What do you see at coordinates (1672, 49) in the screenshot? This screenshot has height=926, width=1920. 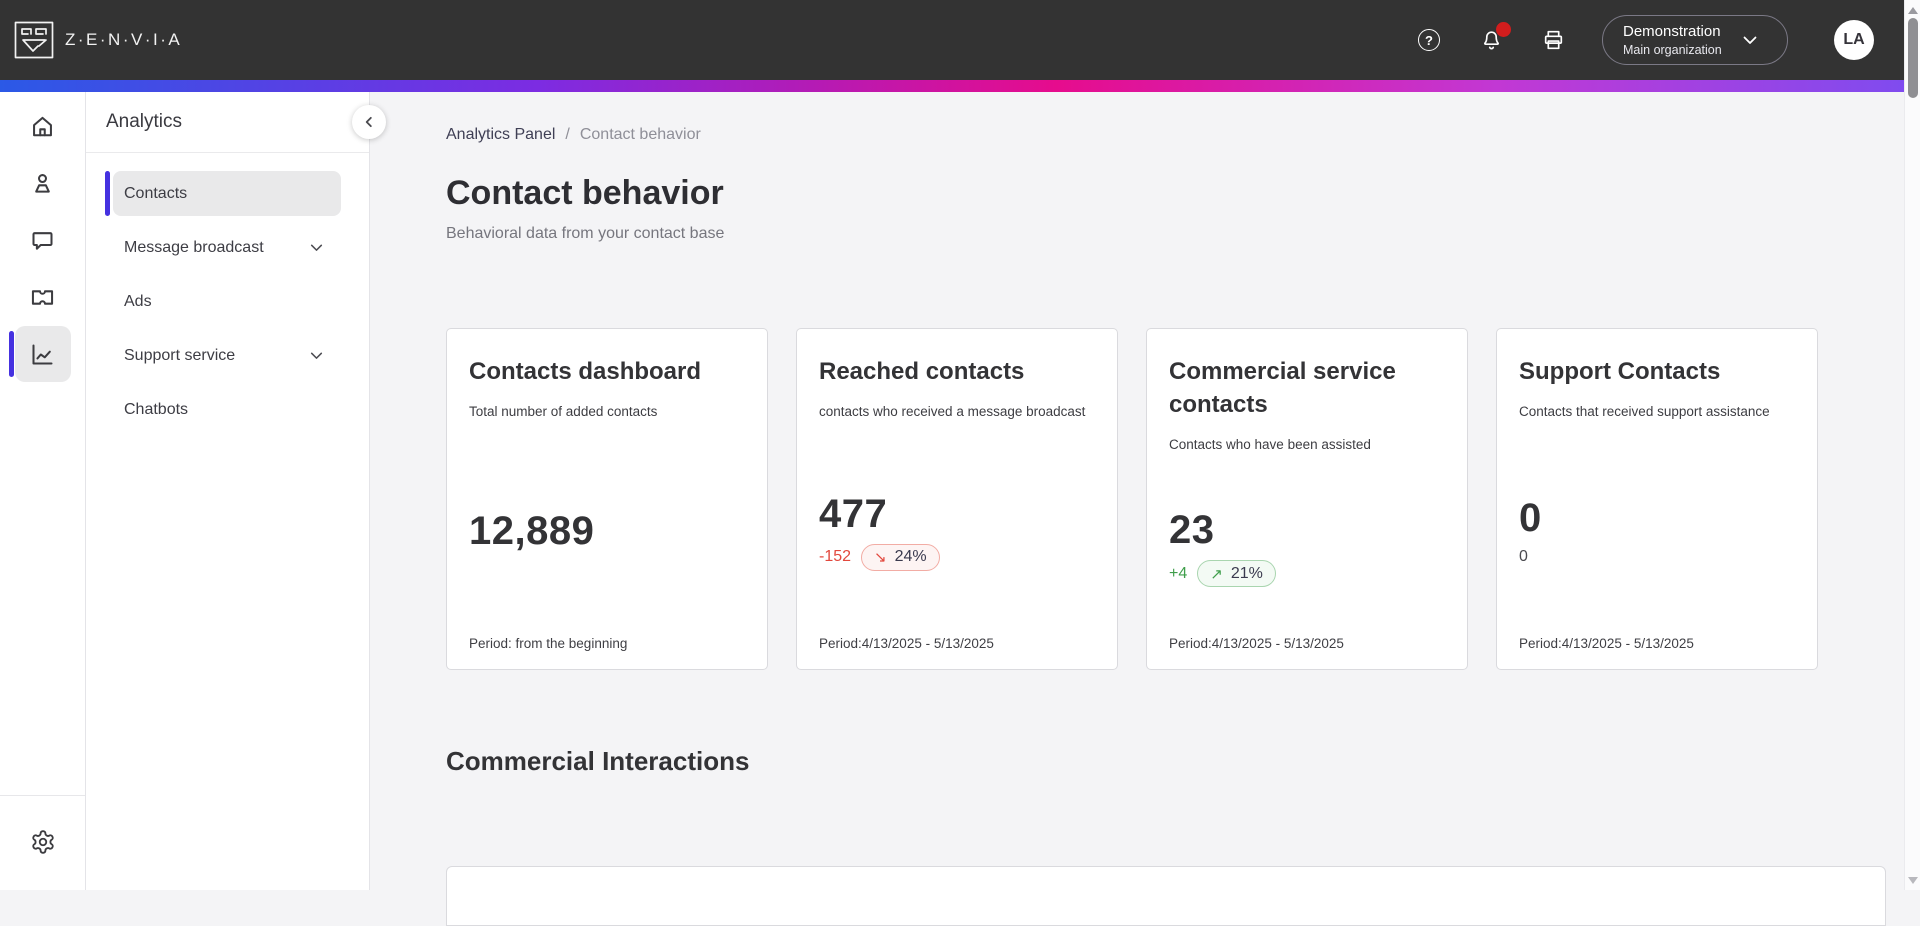 I see `organization-subtitle: Main organization` at bounding box center [1672, 49].